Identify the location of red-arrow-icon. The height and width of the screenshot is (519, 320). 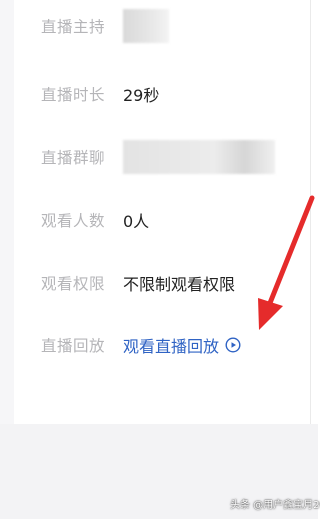
(286, 262).